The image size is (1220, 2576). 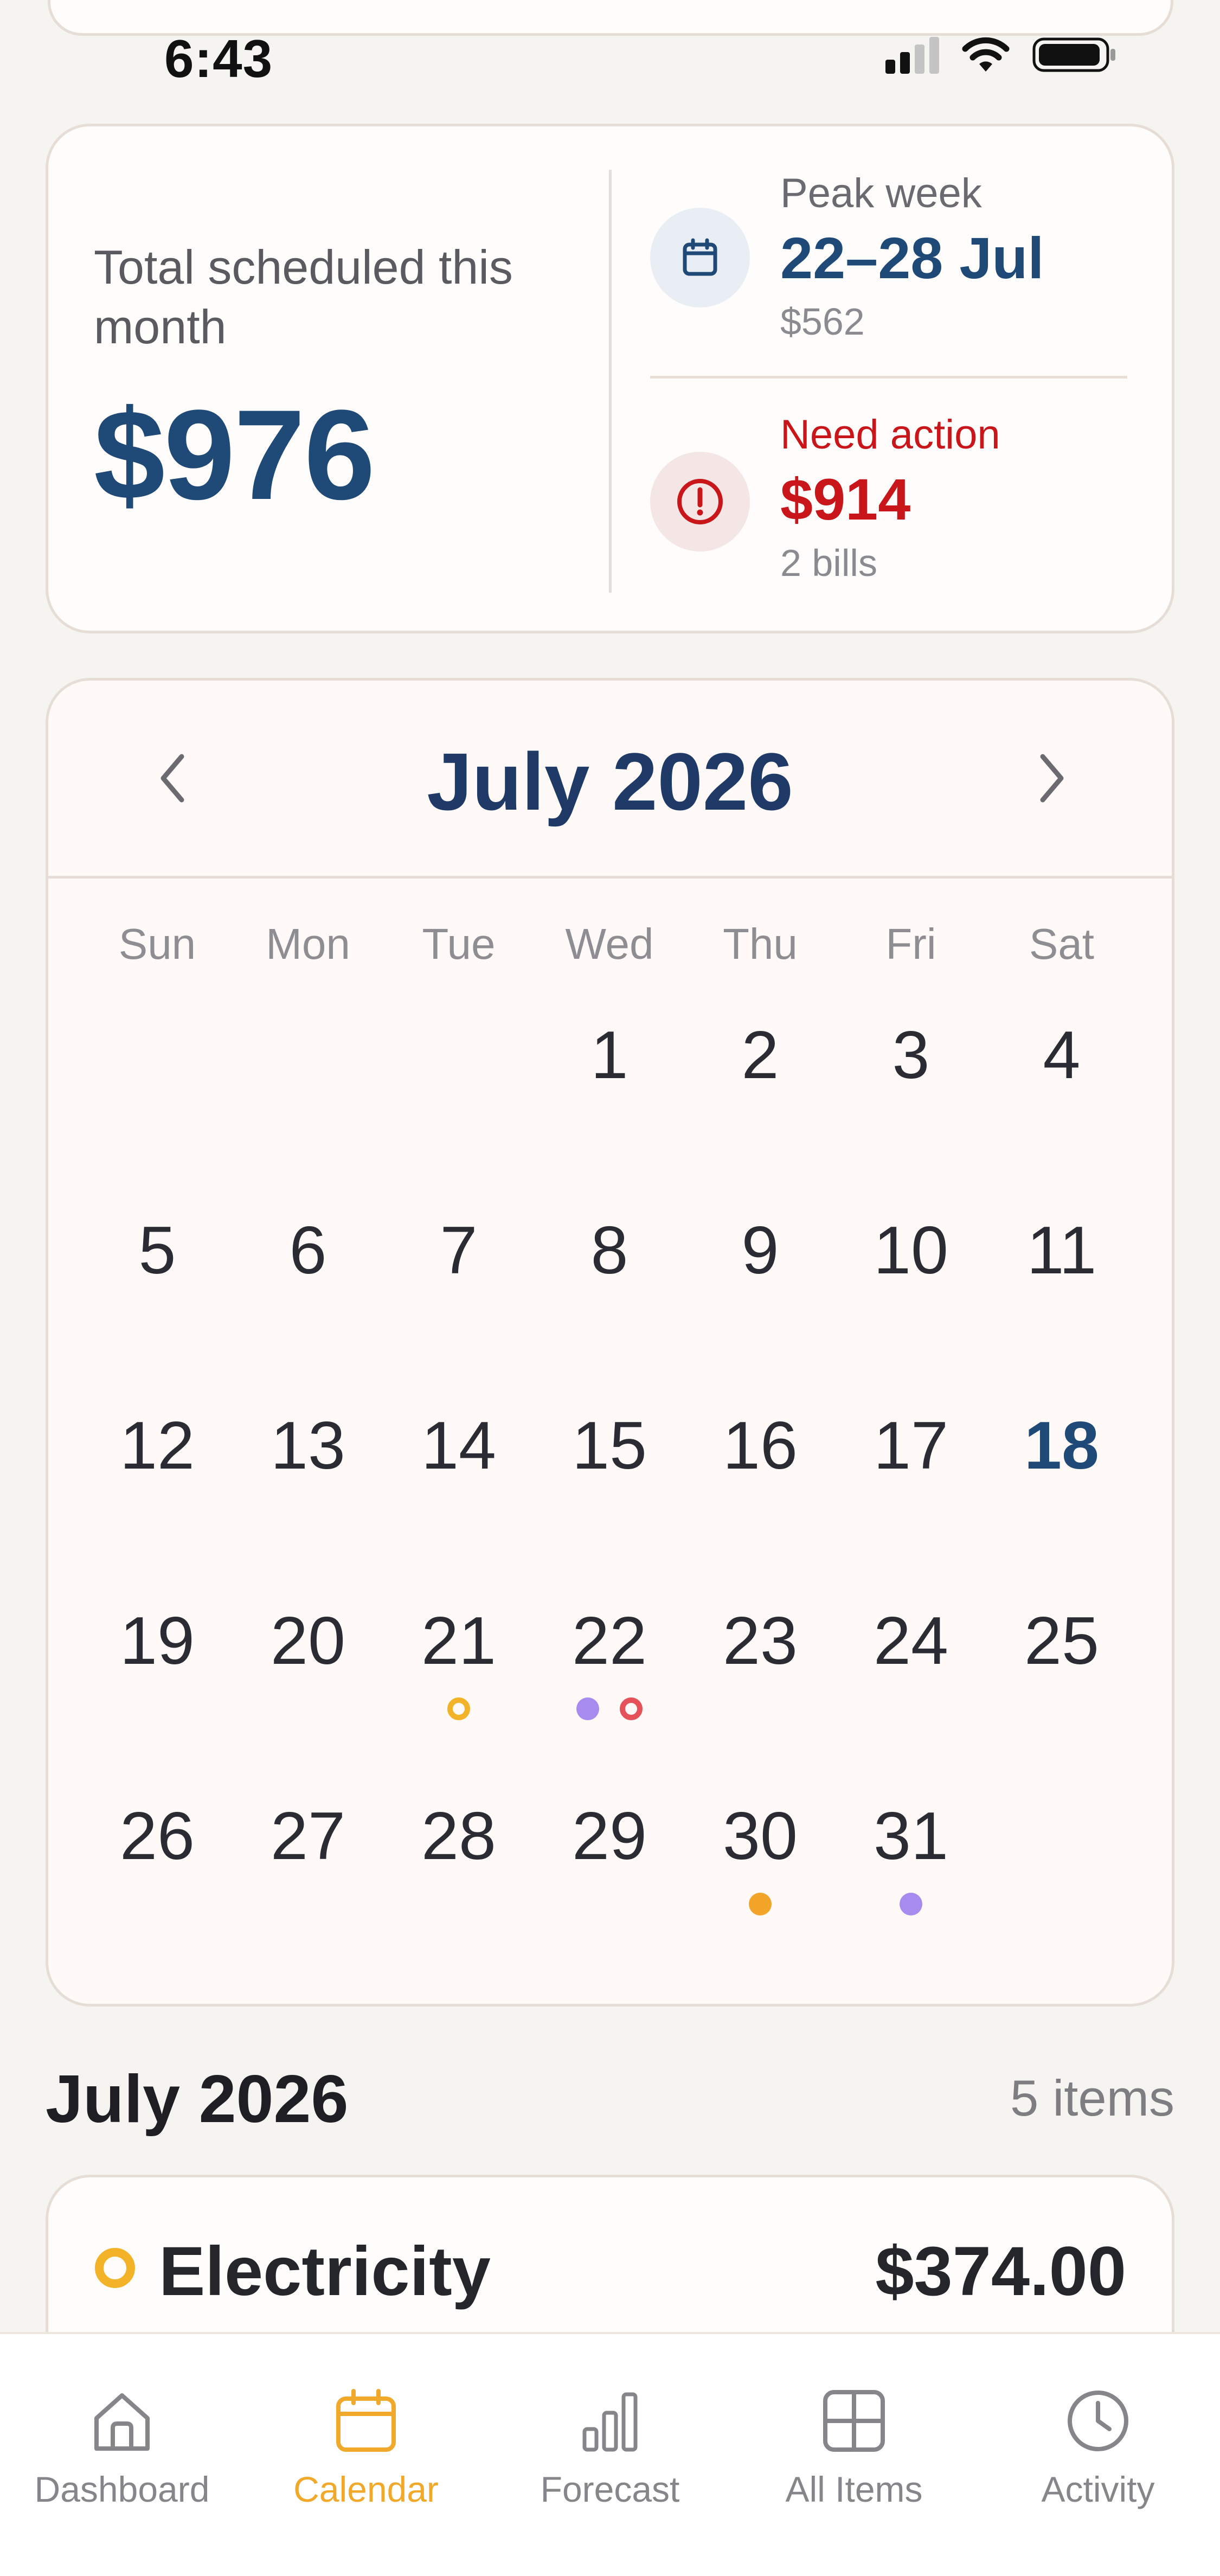 What do you see at coordinates (157, 1250) in the screenshot?
I see `calendar-day: 5` at bounding box center [157, 1250].